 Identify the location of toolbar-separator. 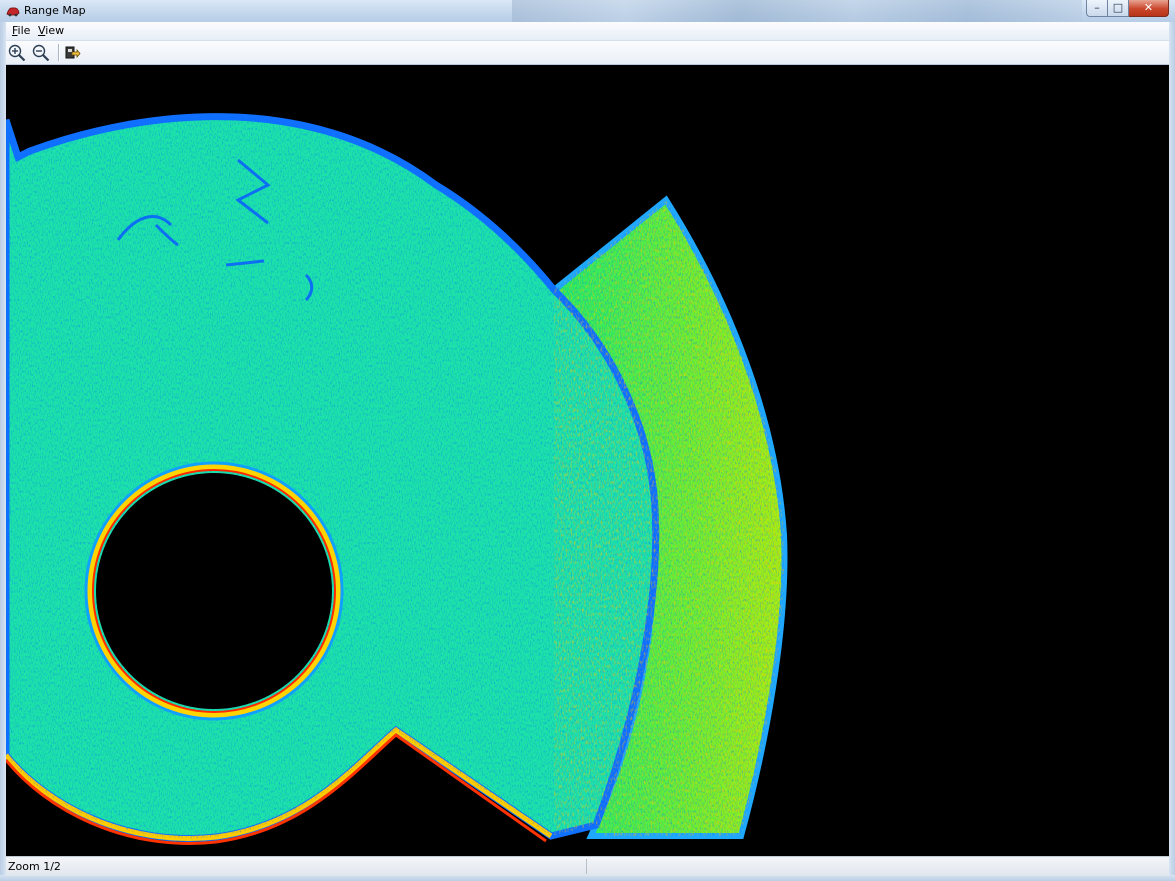
(58, 52).